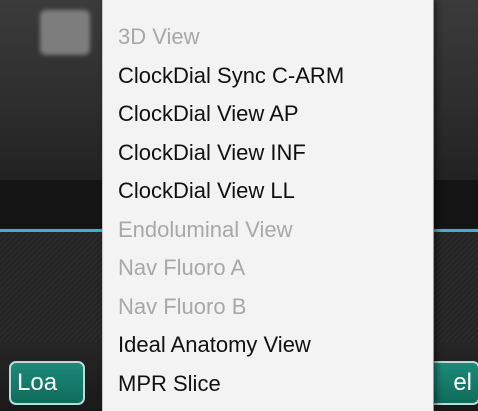 The height and width of the screenshot is (411, 478). I want to click on menu-item-clockdial-view-ap: ClockDial View AP, so click(268, 114).